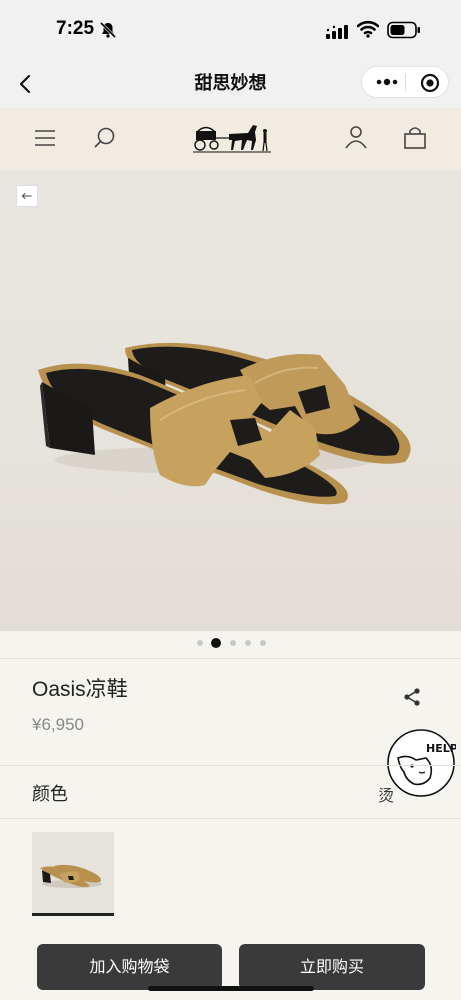 This screenshot has width=461, height=1000. I want to click on bell-slash-icon, so click(108, 30).